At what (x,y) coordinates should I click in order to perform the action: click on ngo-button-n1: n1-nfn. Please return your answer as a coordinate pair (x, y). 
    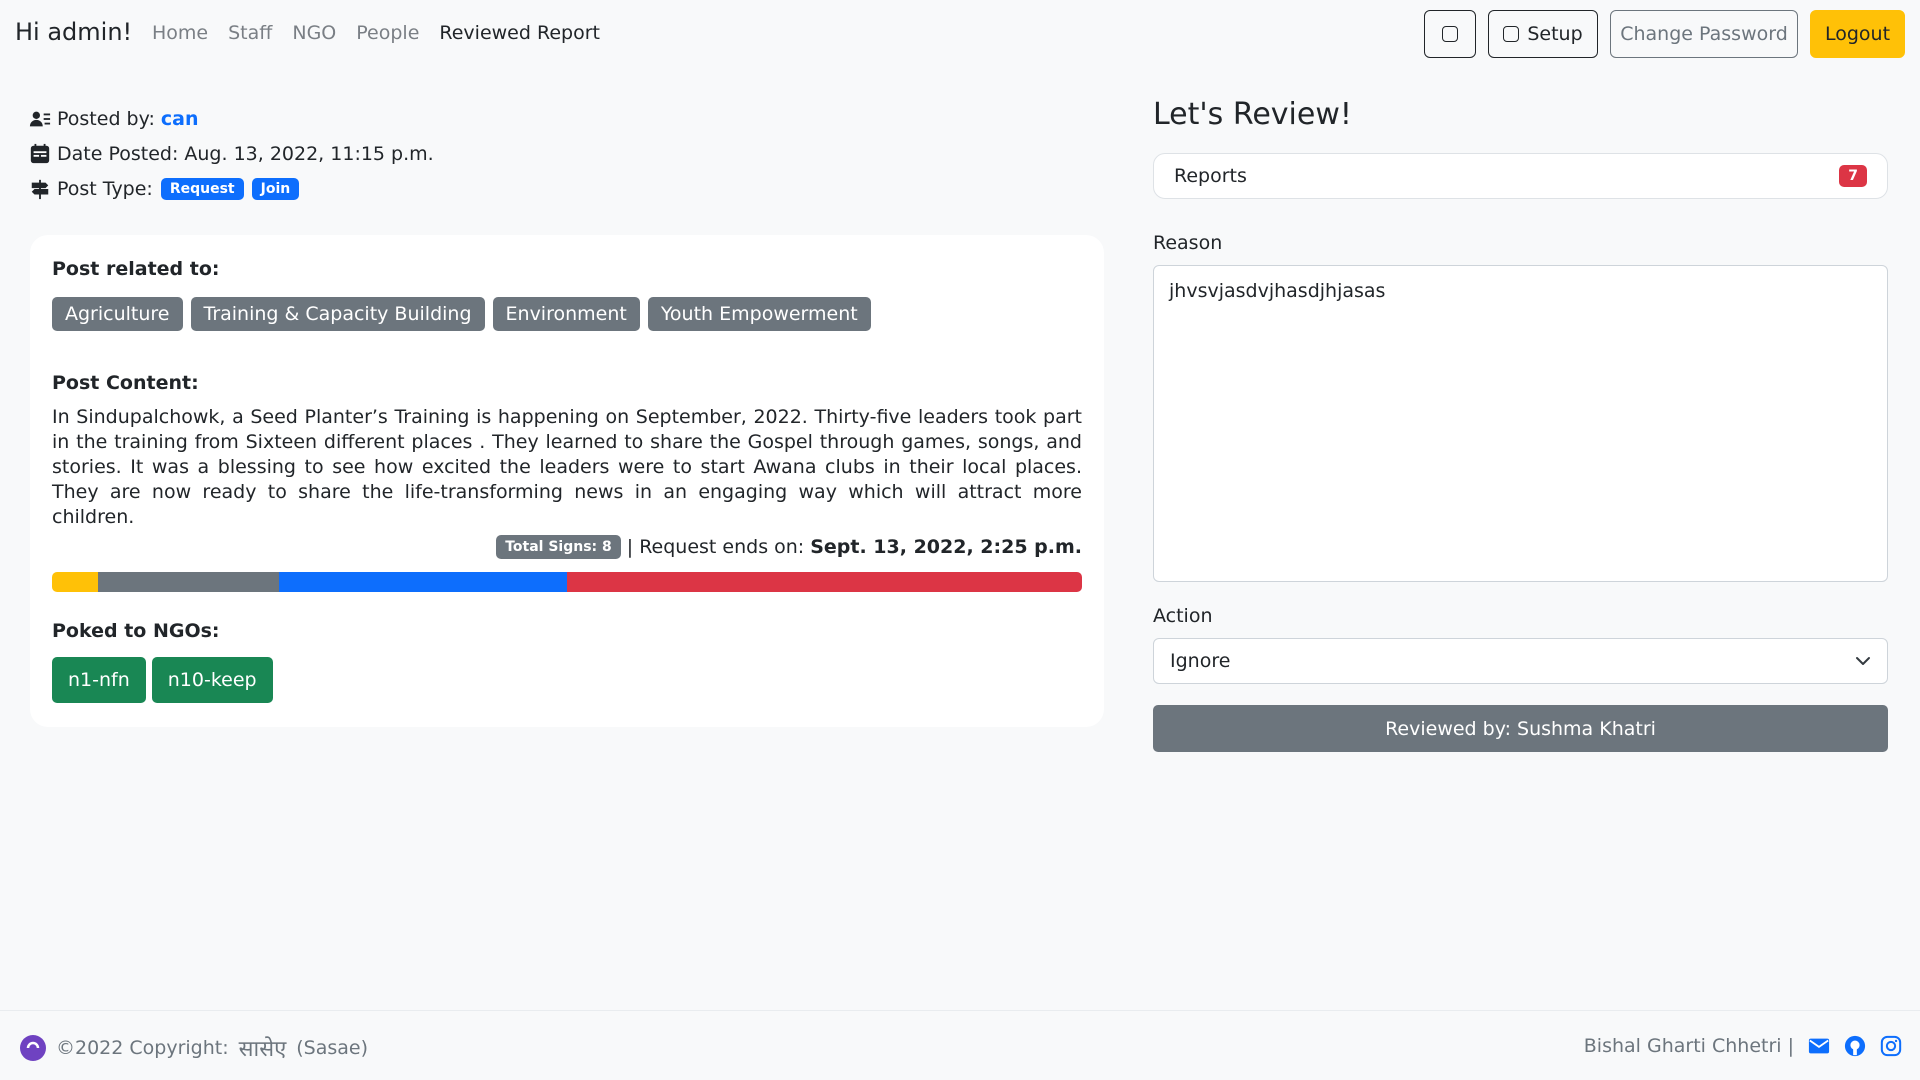
    Looking at the image, I should click on (99, 680).